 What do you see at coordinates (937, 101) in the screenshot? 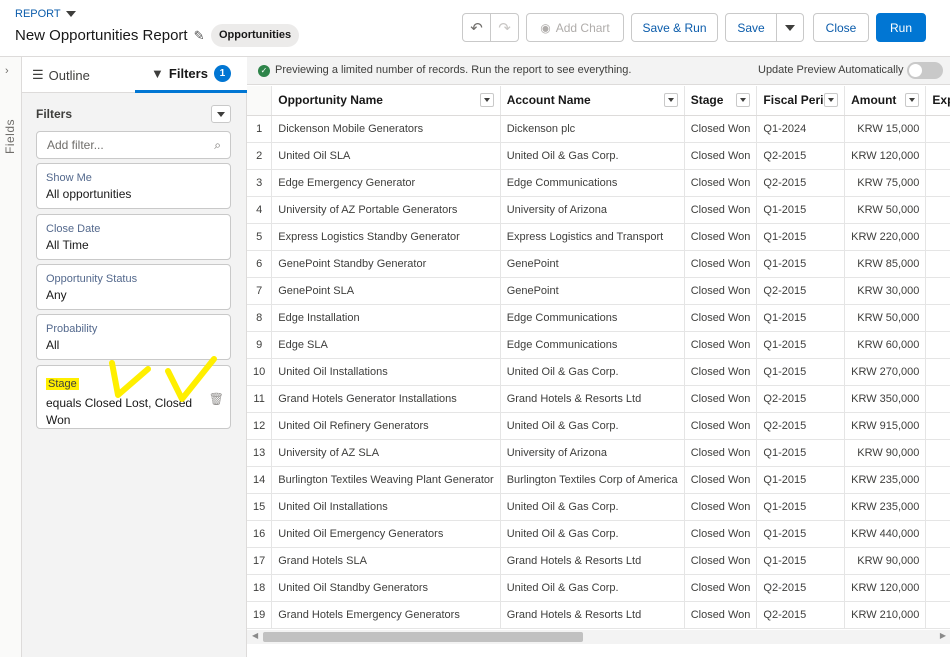
I see `column-header: Expe` at bounding box center [937, 101].